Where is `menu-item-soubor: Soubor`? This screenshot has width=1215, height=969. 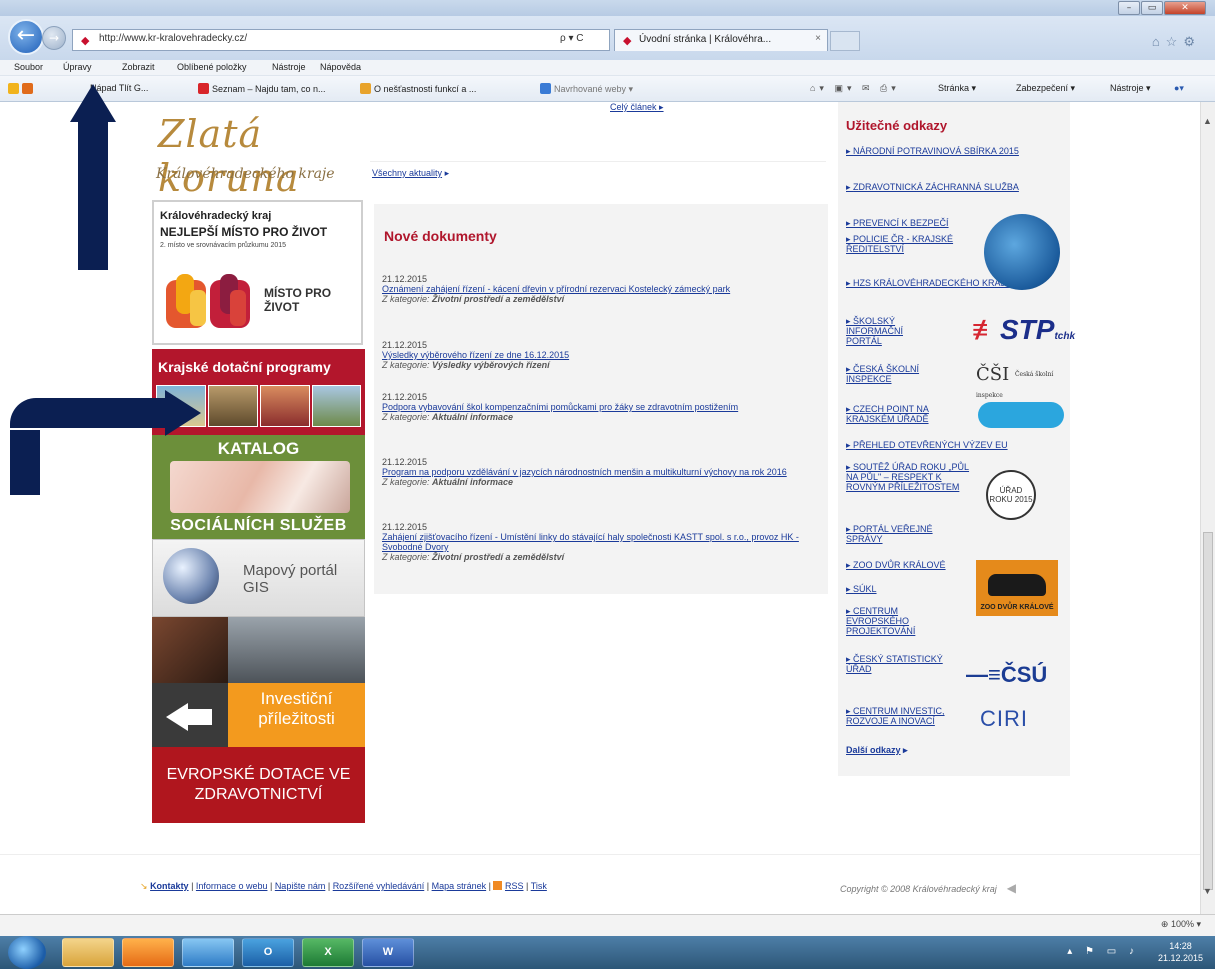
menu-item-soubor: Soubor is located at coordinates (28, 67).